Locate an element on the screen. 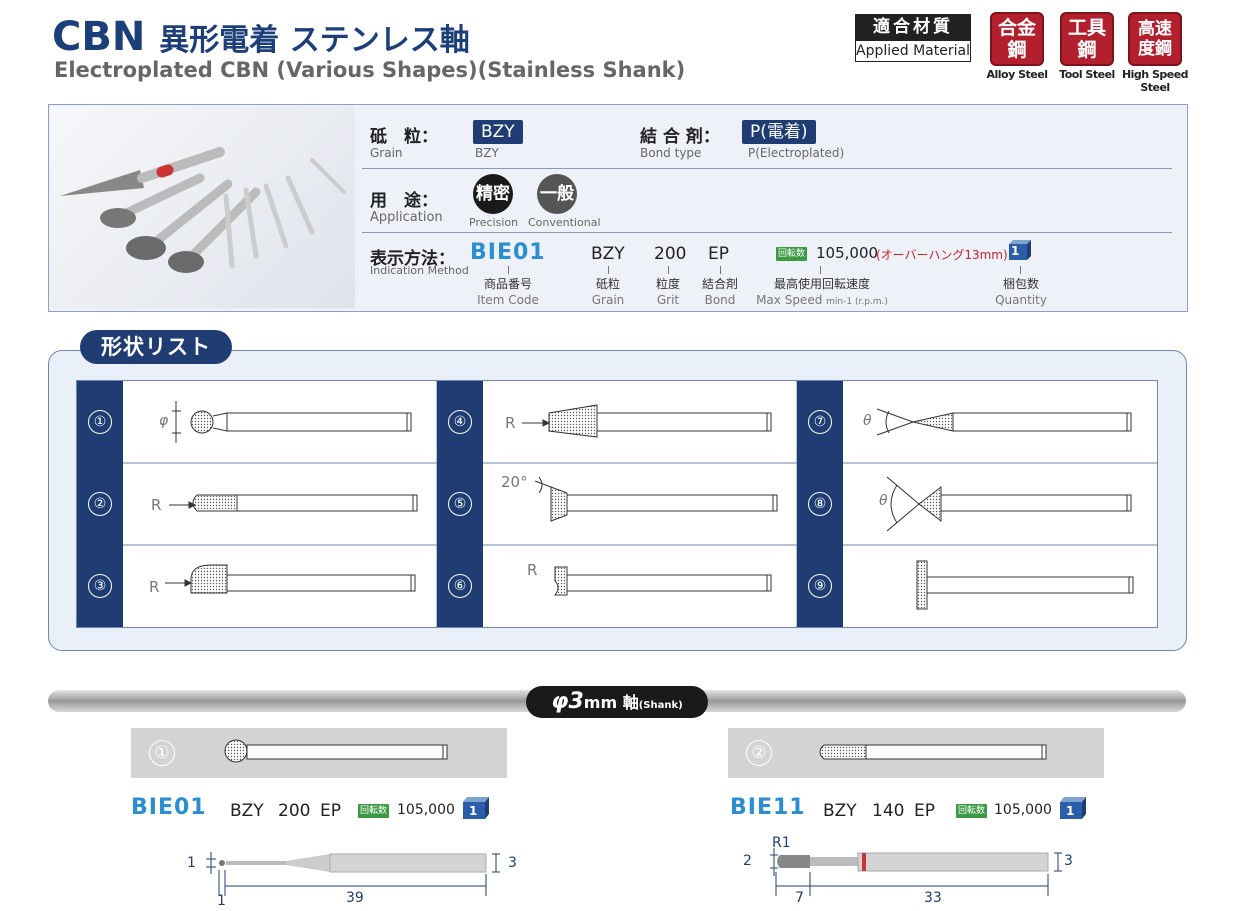  product-2-qty: 1 is located at coordinates (1070, 811).